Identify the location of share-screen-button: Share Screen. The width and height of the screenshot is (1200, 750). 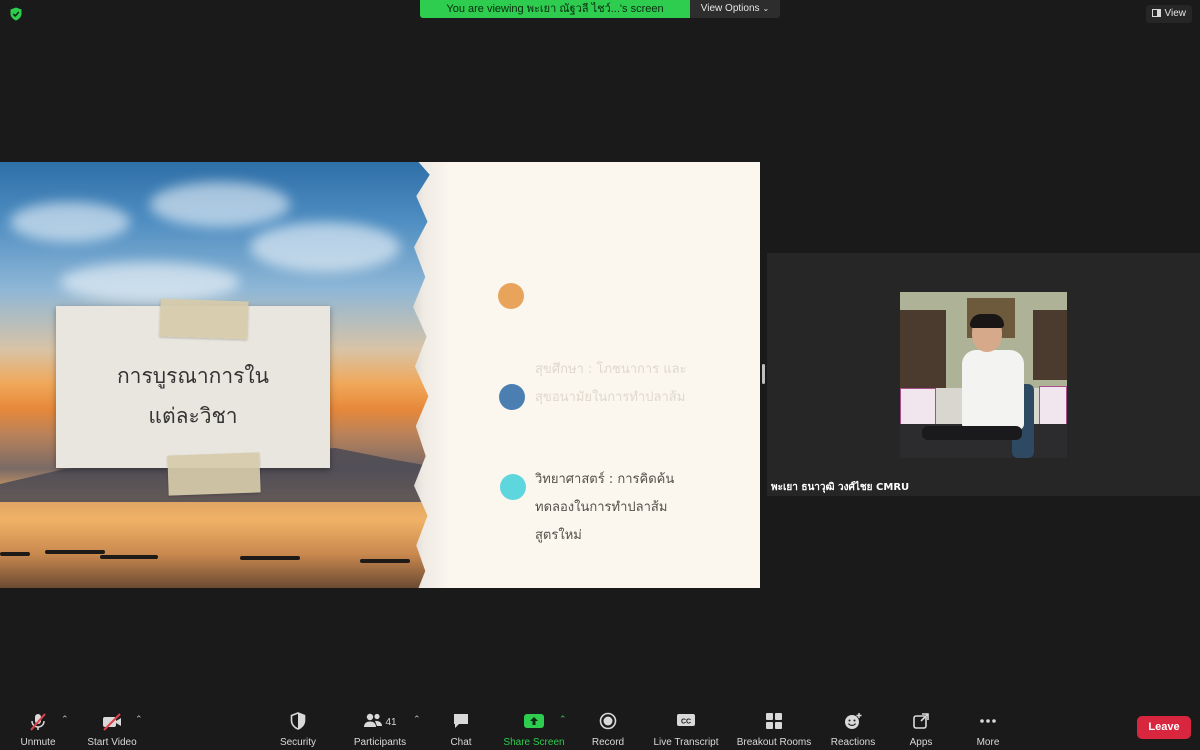
(534, 727).